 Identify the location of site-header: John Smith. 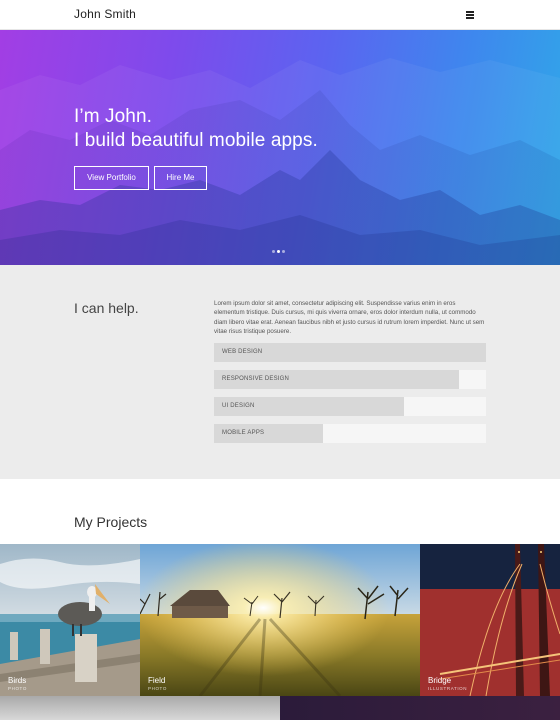
(280, 15).